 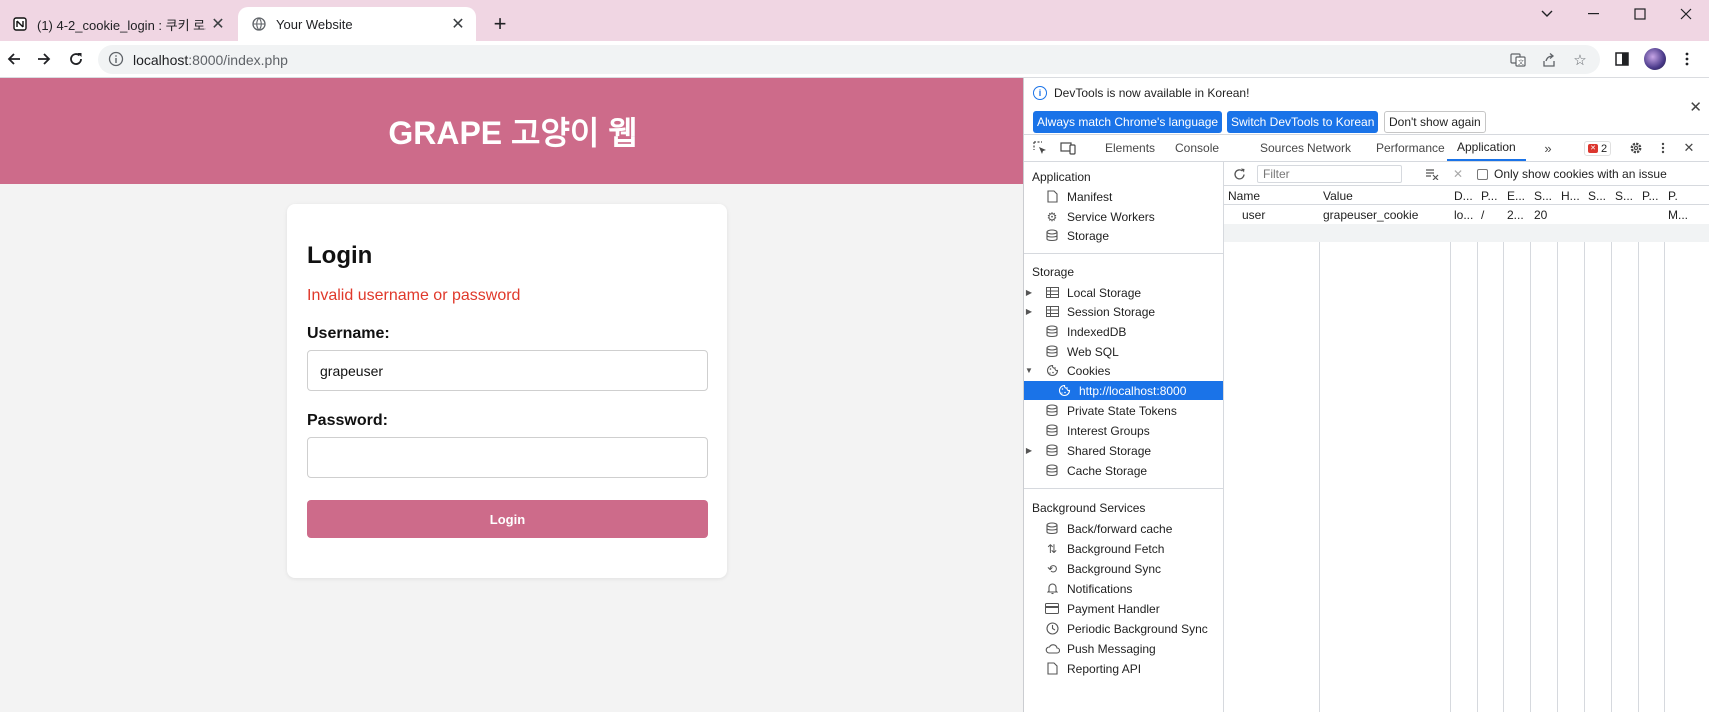 What do you see at coordinates (1123, 588) in the screenshot?
I see `sidebar-item-notifications: Notifications` at bounding box center [1123, 588].